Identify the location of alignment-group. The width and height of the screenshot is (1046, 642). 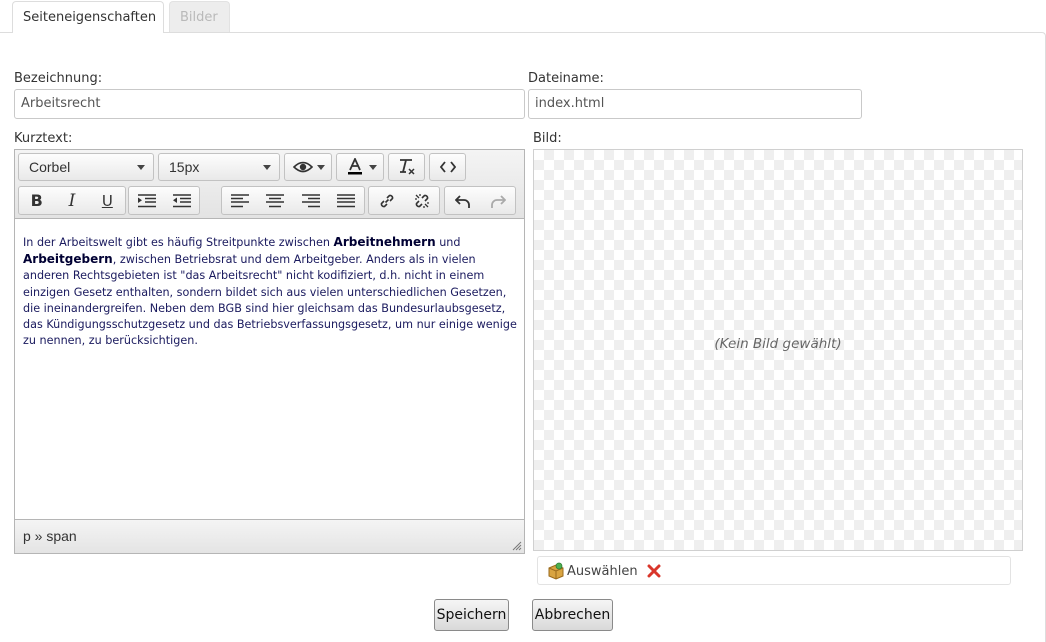
(293, 200).